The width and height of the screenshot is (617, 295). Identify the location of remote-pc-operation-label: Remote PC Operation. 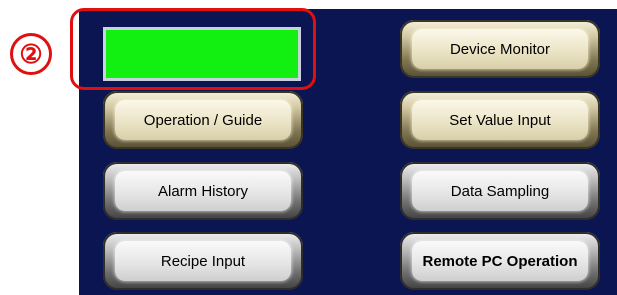
(500, 261).